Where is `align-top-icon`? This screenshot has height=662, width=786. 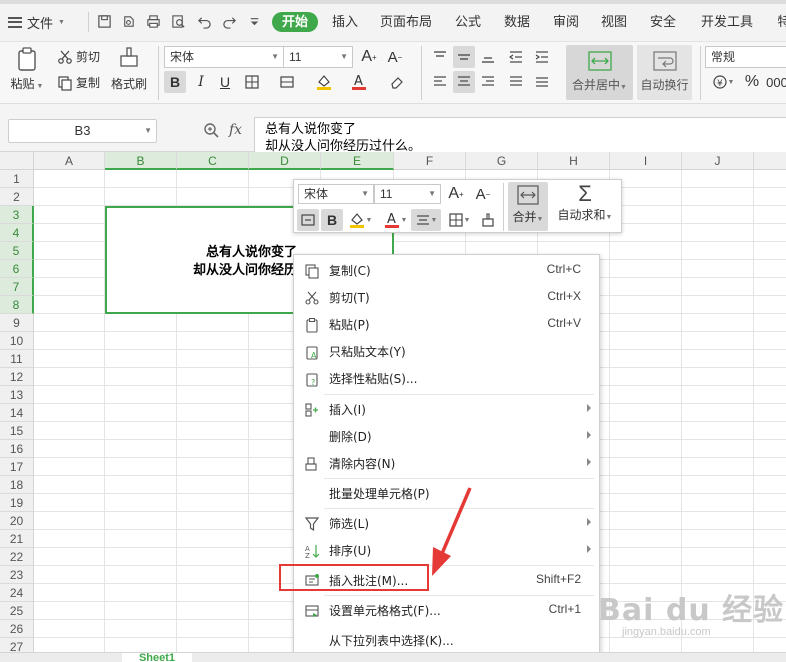 align-top-icon is located at coordinates (440, 57).